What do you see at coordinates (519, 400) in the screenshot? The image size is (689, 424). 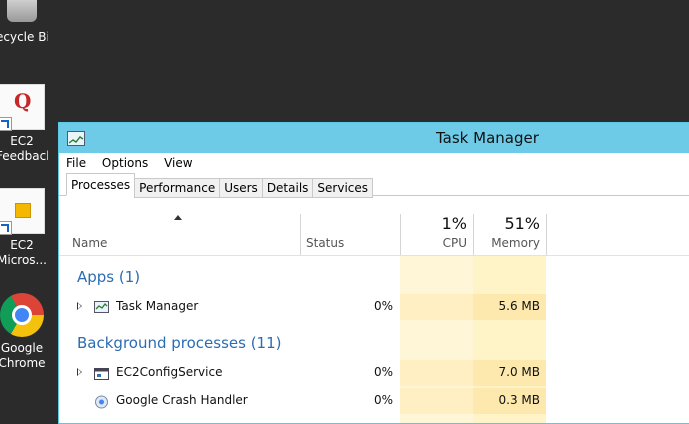 I see `process-memory: 0.3 MB` at bounding box center [519, 400].